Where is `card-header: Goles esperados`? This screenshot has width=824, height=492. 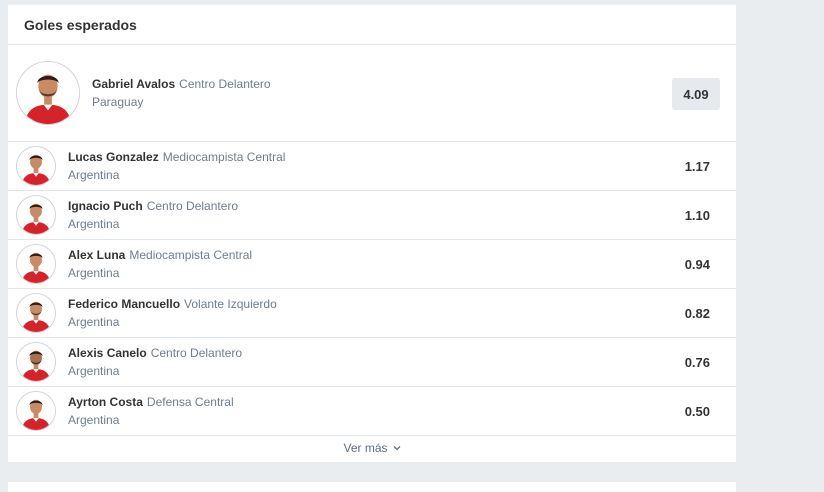 card-header: Goles esperados is located at coordinates (372, 25).